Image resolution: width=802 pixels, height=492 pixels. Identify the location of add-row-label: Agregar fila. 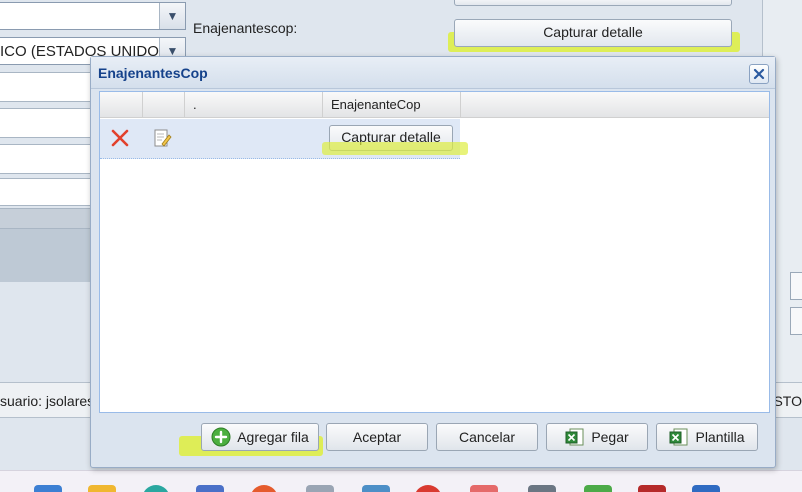
(273, 437).